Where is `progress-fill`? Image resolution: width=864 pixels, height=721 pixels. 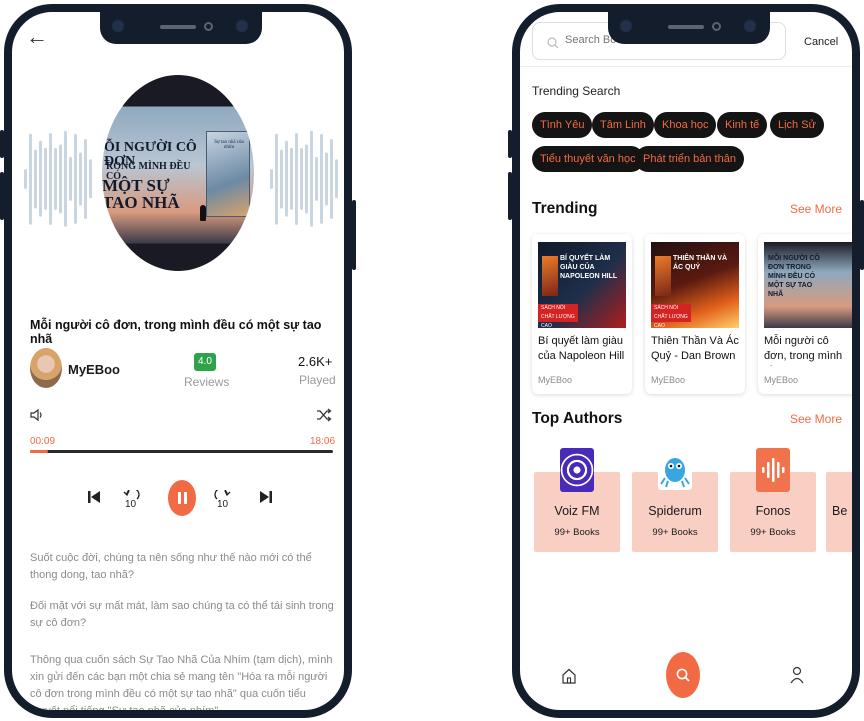
progress-fill is located at coordinates (39, 451).